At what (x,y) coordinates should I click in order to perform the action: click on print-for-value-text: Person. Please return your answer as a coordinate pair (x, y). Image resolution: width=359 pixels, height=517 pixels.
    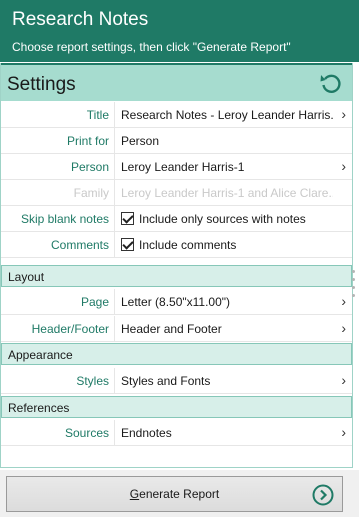
    Looking at the image, I should click on (140, 141).